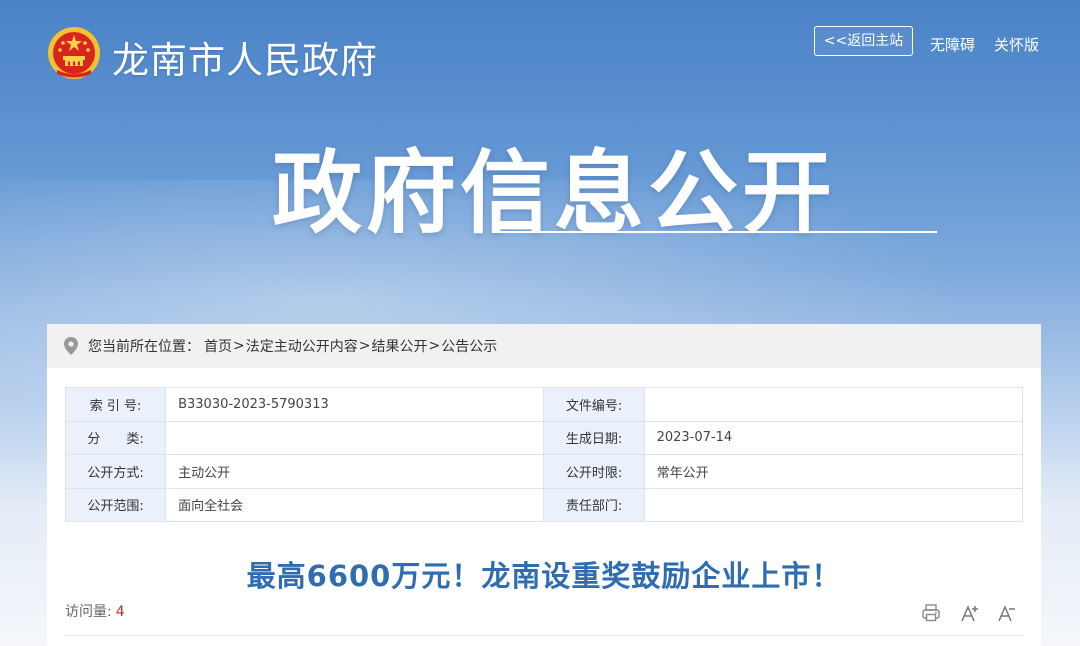 The height and width of the screenshot is (646, 1080). I want to click on meta-value: 2023-07-14, so click(833, 437).